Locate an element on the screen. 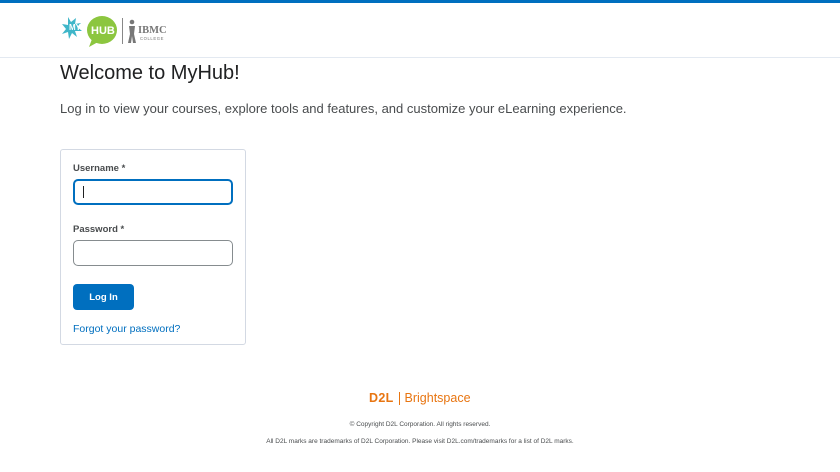 The image size is (840, 472). svg-text: HUB is located at coordinates (103, 31).